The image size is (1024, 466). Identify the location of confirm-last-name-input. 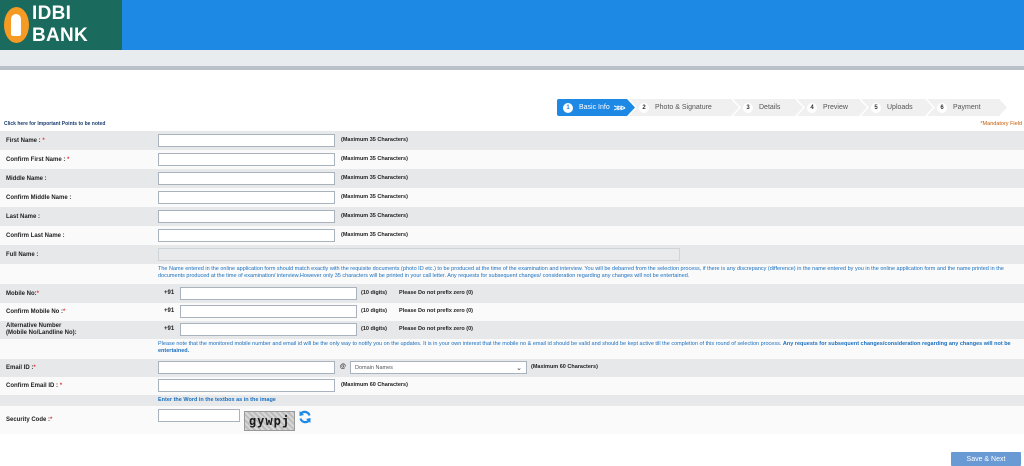
(246, 235).